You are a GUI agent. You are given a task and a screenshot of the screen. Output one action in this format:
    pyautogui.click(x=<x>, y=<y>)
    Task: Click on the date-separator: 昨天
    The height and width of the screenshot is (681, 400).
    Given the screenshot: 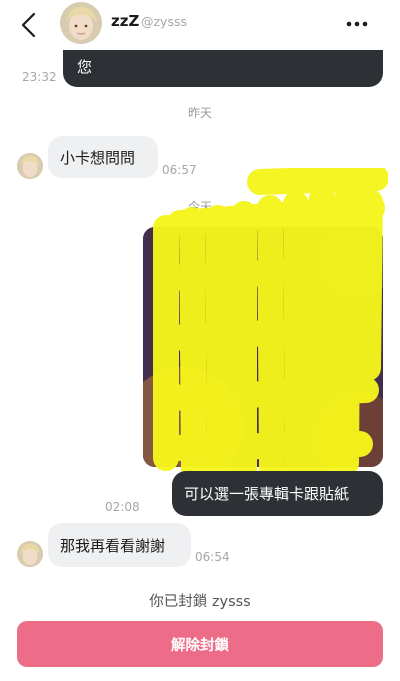 What is the action you would take?
    pyautogui.click(x=199, y=113)
    